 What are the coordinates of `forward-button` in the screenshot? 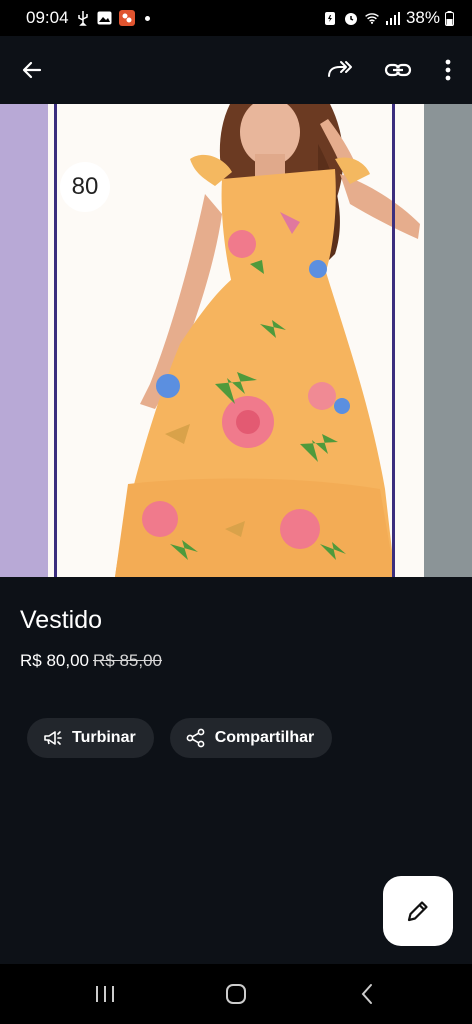 It's located at (340, 70).